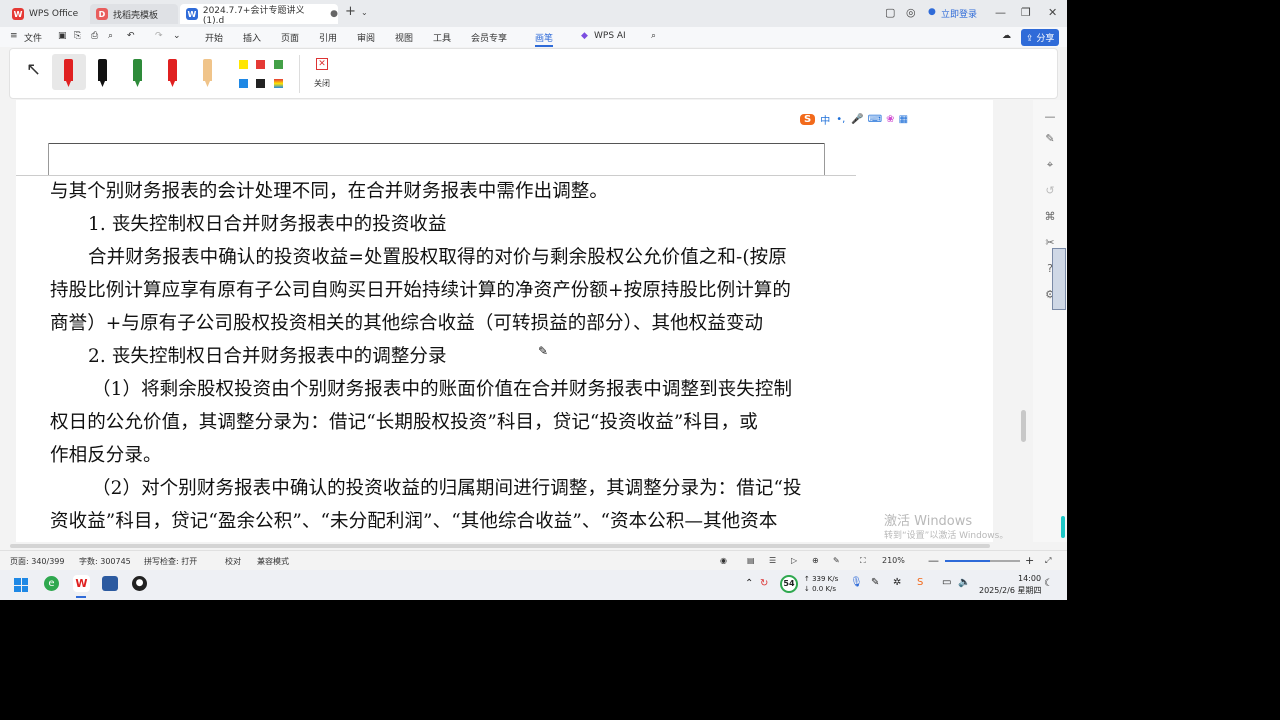 The height and width of the screenshot is (720, 1280). Describe the element at coordinates (328, 37) in the screenshot. I see `menu-references: 引用` at that location.